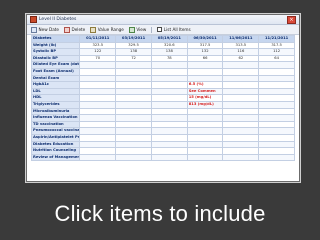  Describe the element at coordinates (205, 85) in the screenshot. I see `table-cell: 6.5 (%)` at that location.